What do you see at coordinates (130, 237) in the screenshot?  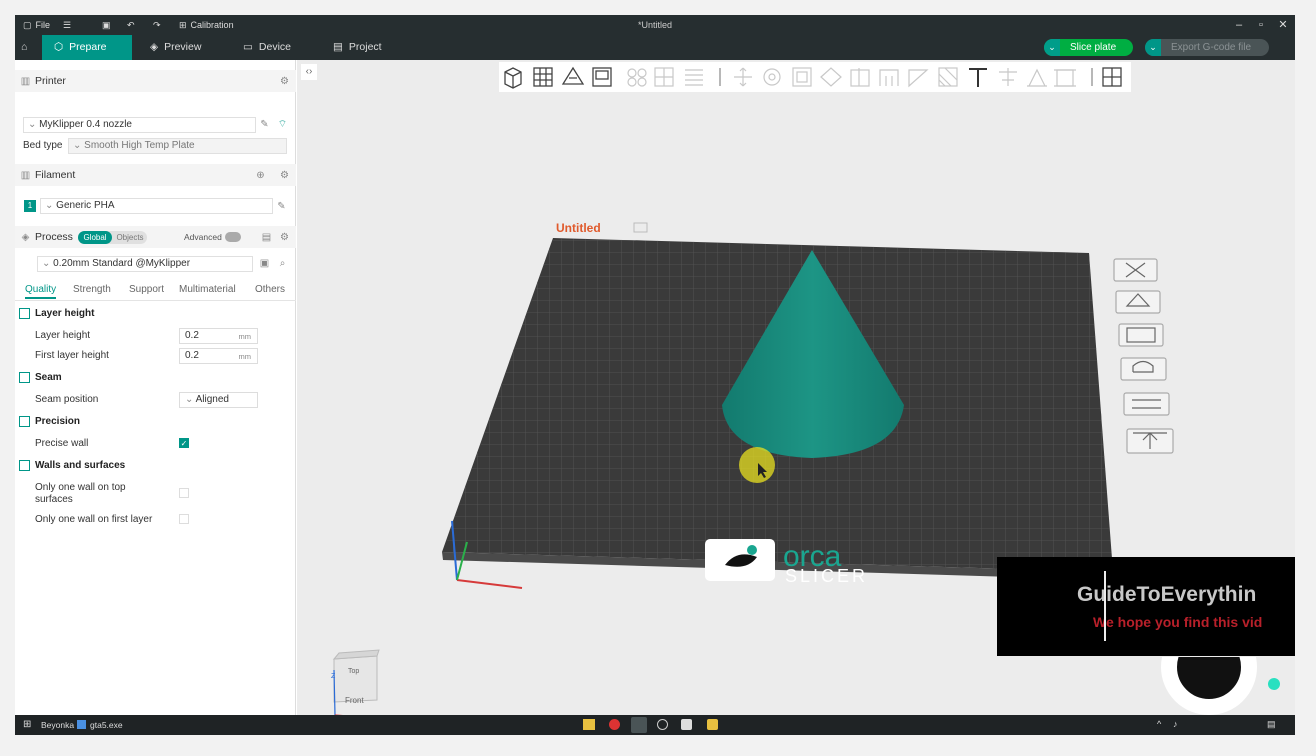 I see `objects-option: Objects` at bounding box center [130, 237].